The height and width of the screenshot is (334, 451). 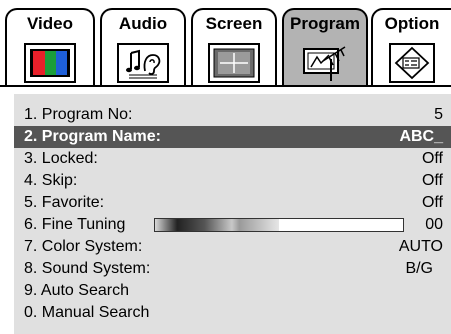 I want to click on menu-item-label: 5. Favorite:, so click(x=64, y=202).